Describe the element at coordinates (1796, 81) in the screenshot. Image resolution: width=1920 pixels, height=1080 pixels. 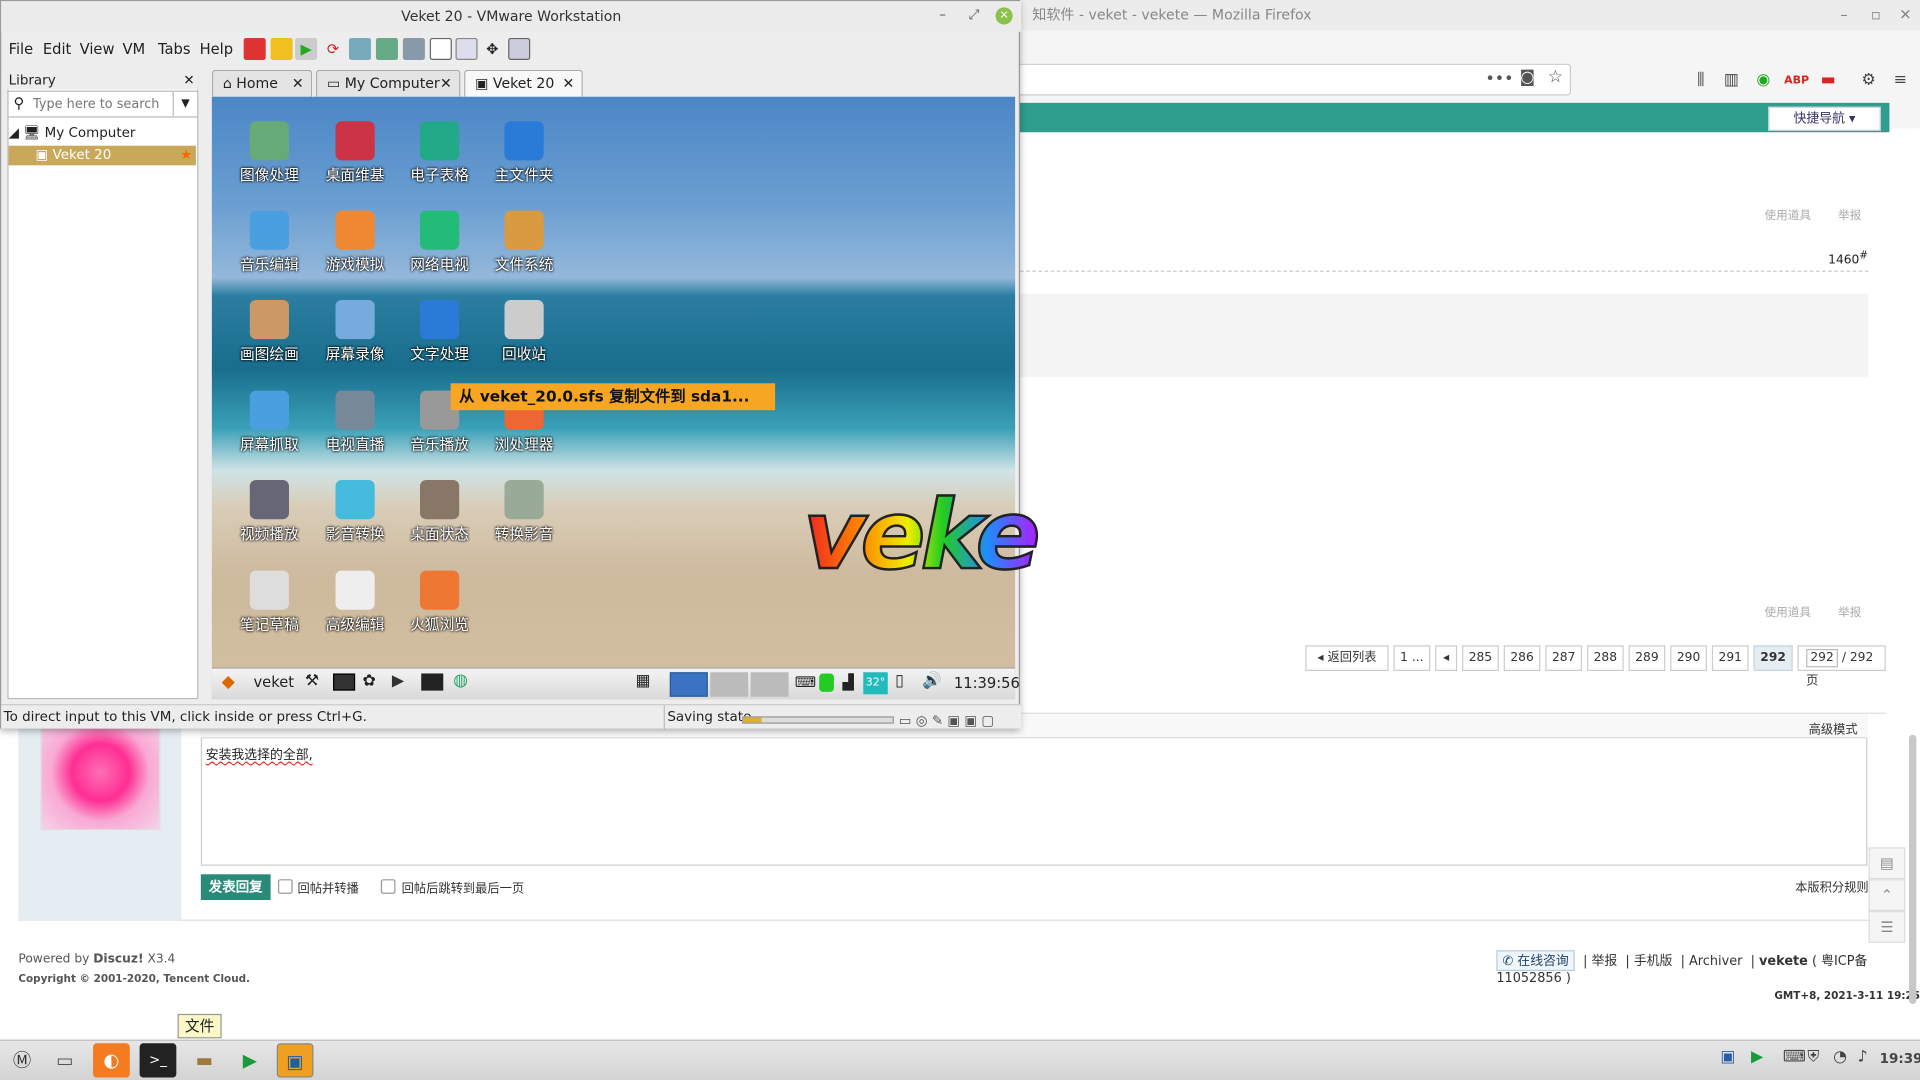
I see `adblock-icon: ABP` at that location.